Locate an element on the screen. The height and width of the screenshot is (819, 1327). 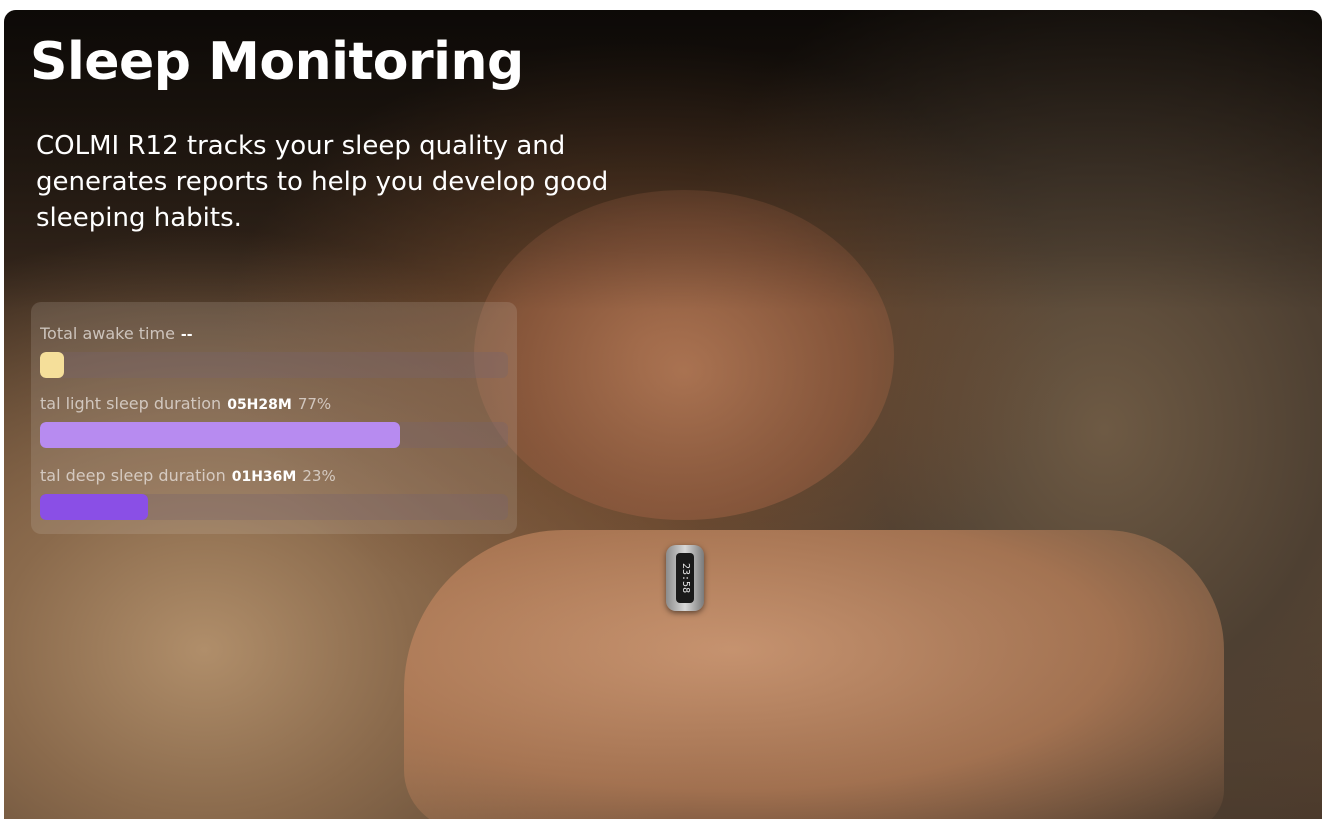
smart-ring: 23:58 is located at coordinates (685, 578).